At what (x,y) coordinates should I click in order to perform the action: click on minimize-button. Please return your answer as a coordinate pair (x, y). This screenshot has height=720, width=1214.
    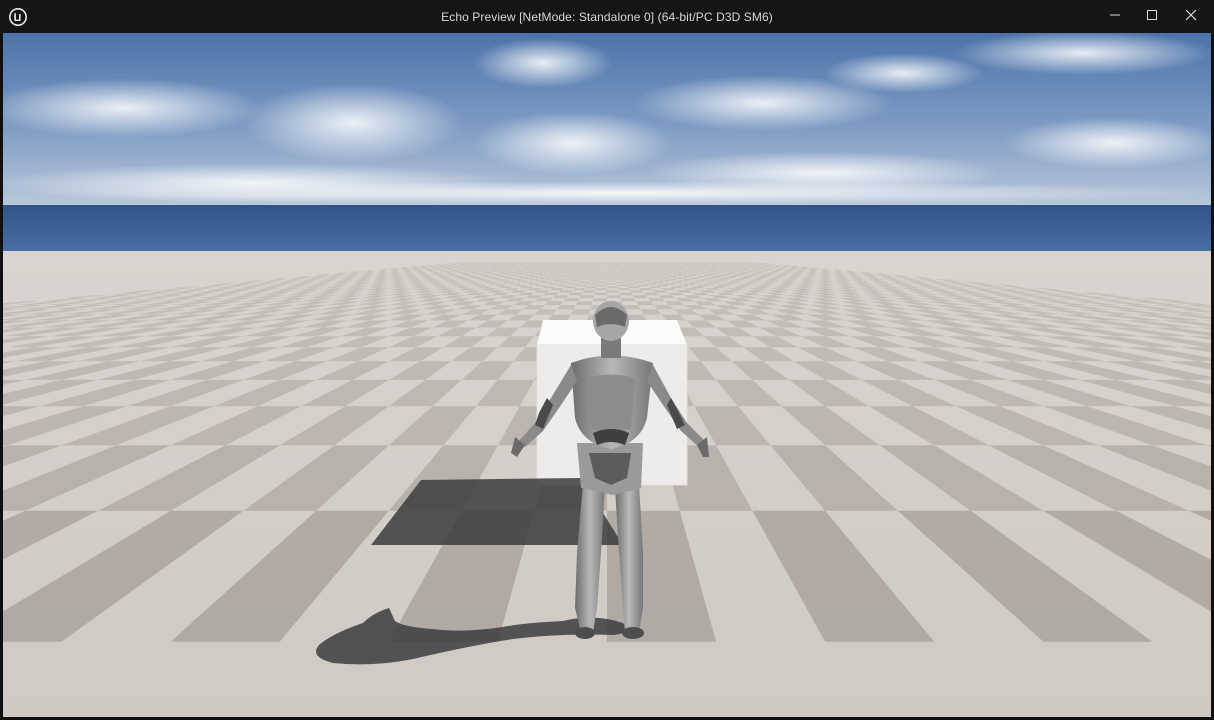
    Looking at the image, I should click on (1115, 15).